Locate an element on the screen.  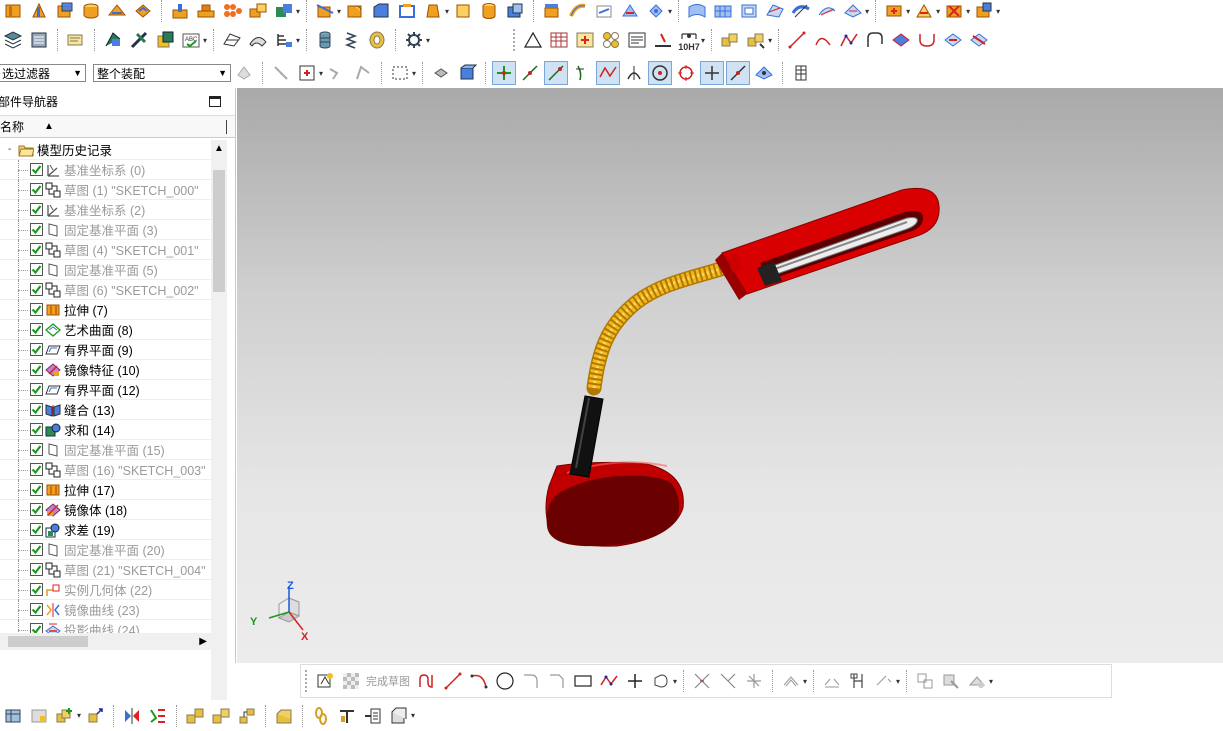
tangent-snap-icon is located at coordinates (582, 73).